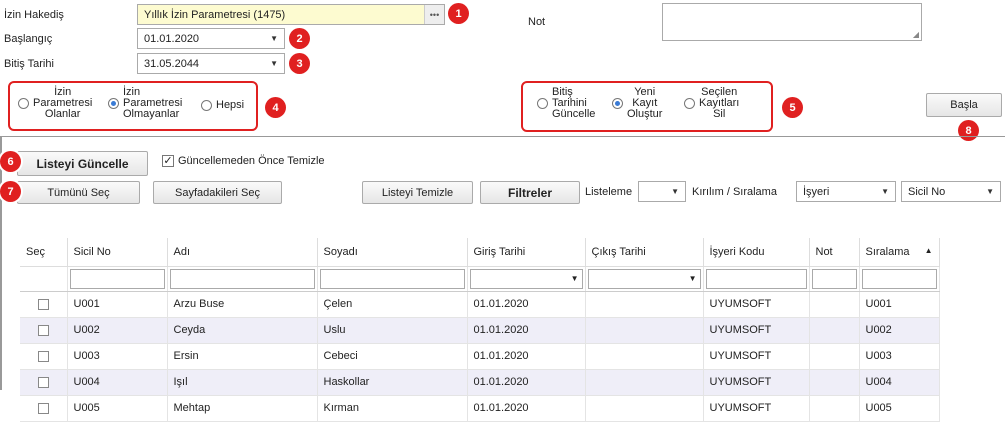 This screenshot has width=1005, height=422. I want to click on radio-secilen-kayitlari-sil: Seçilen Kayıtları Sil, so click(711, 103).